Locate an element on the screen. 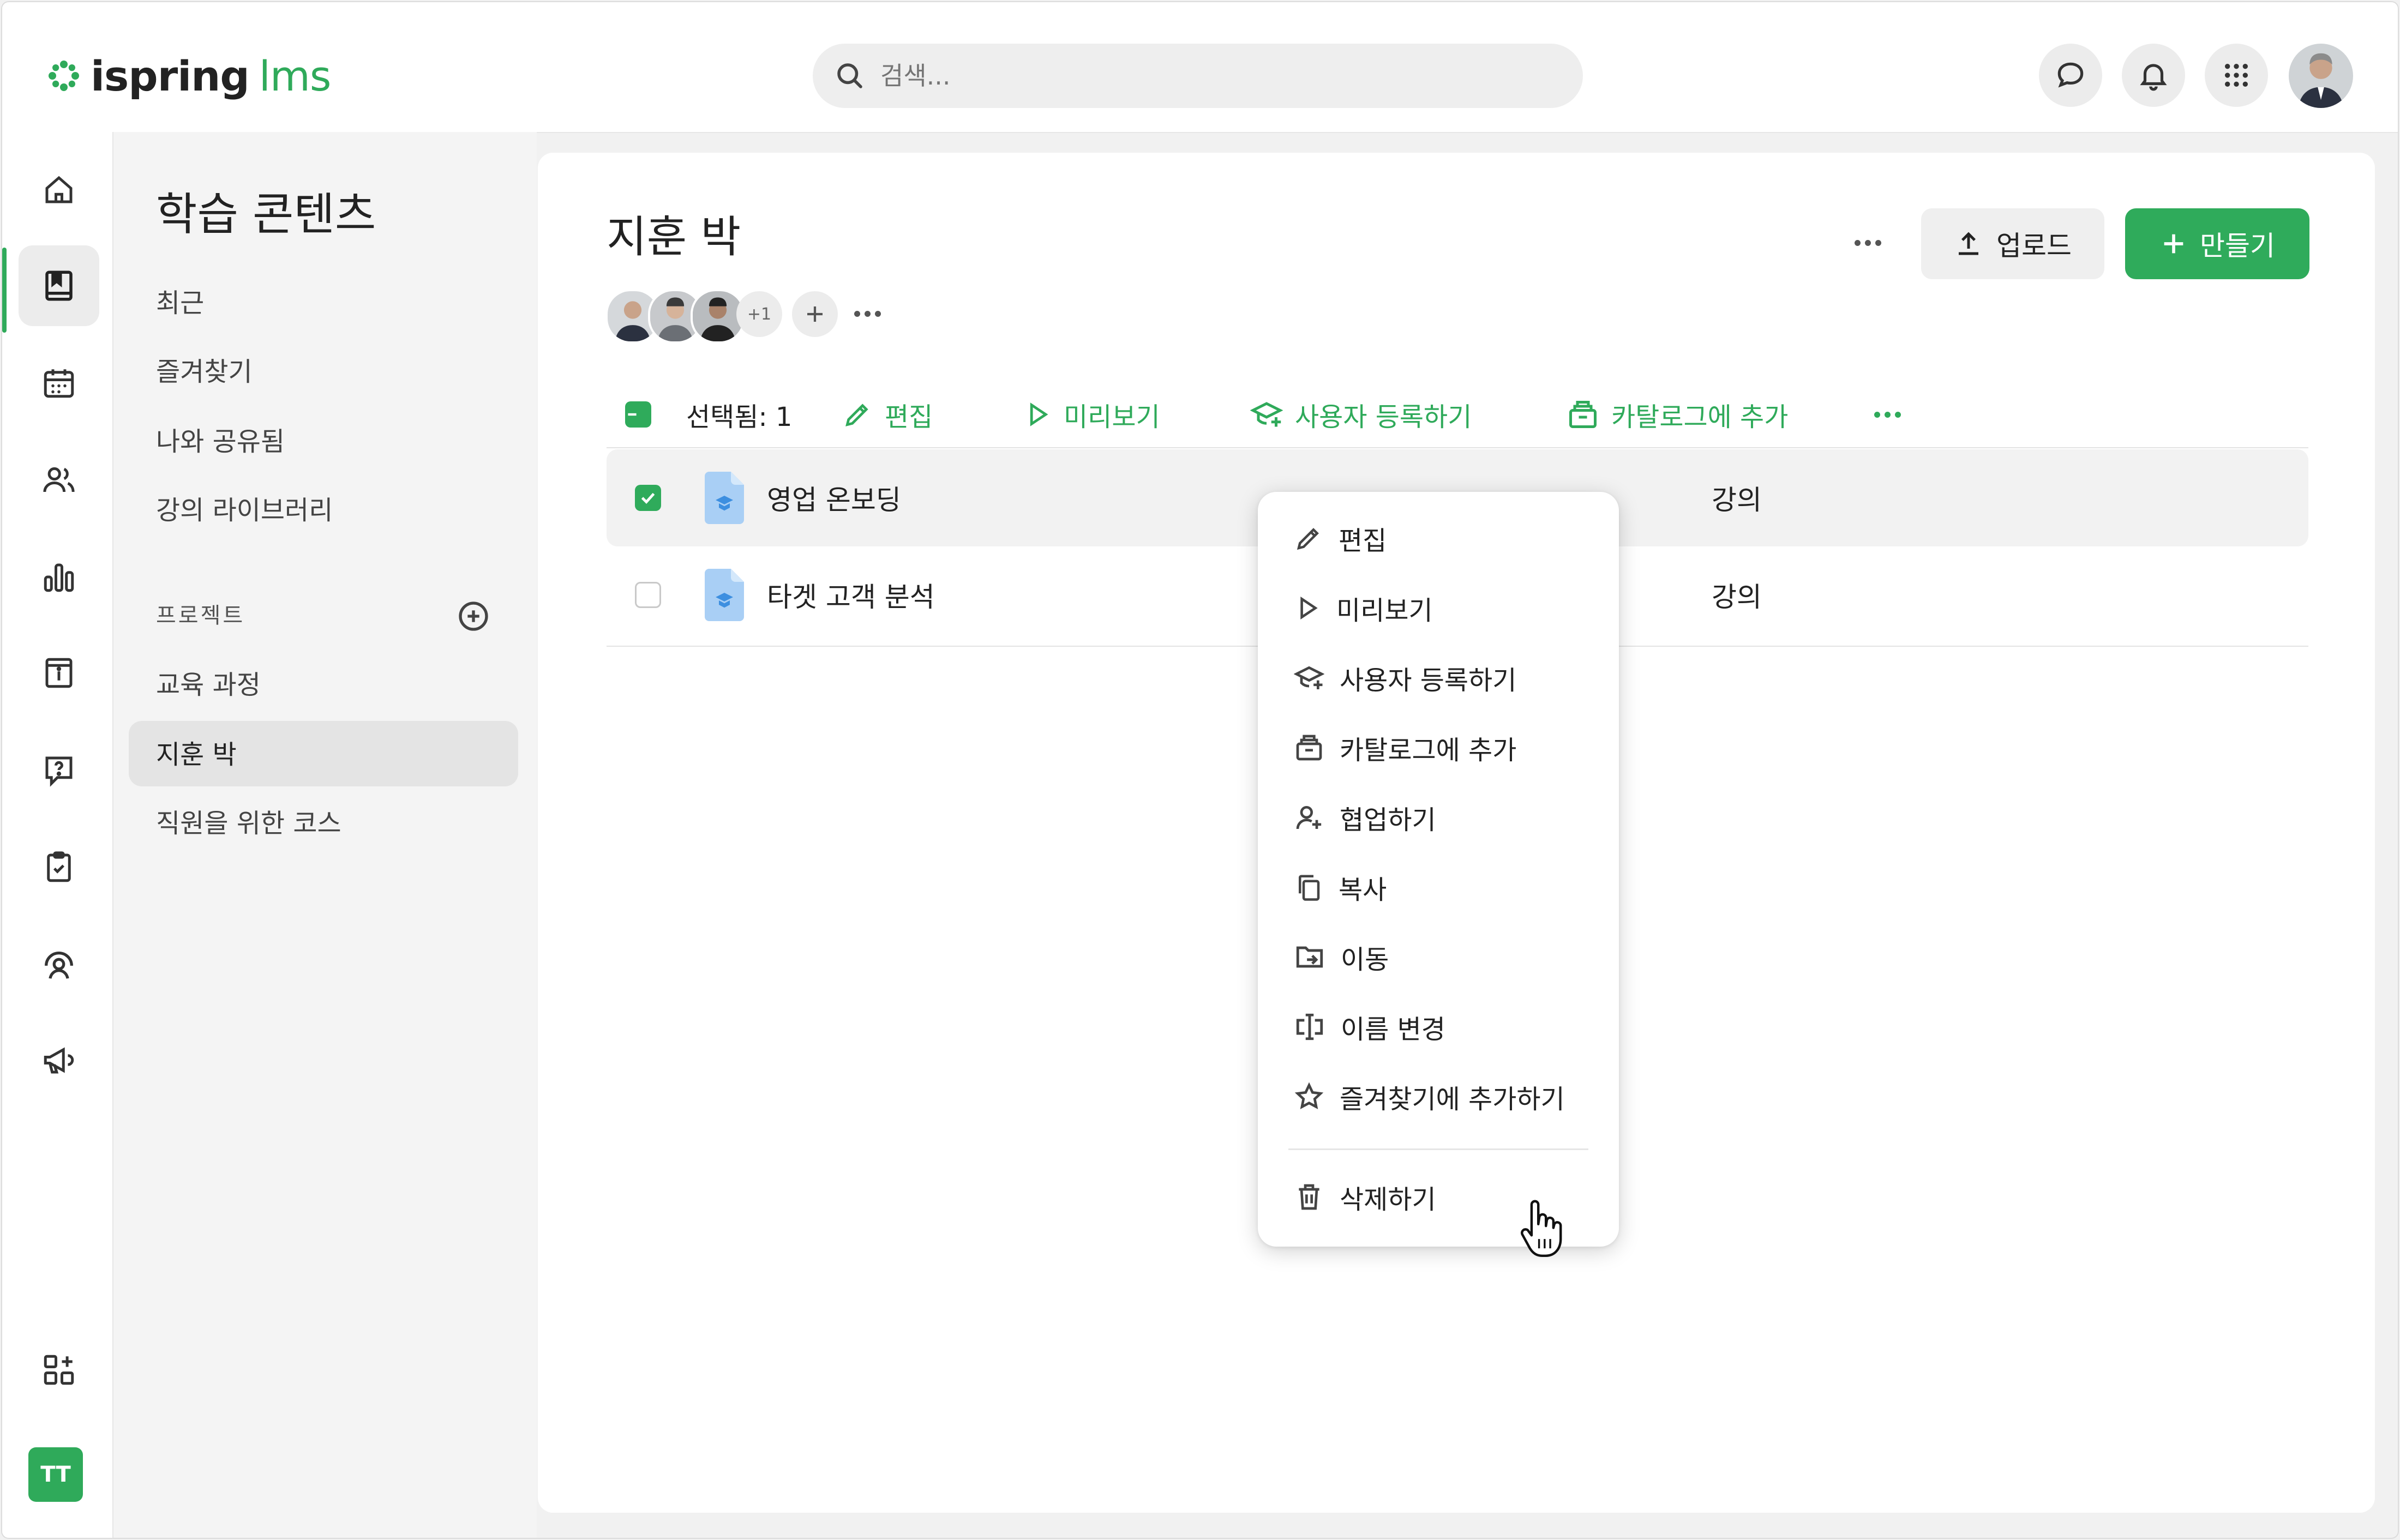 The image size is (2400, 1540). notifications-button is located at coordinates (2153, 75).